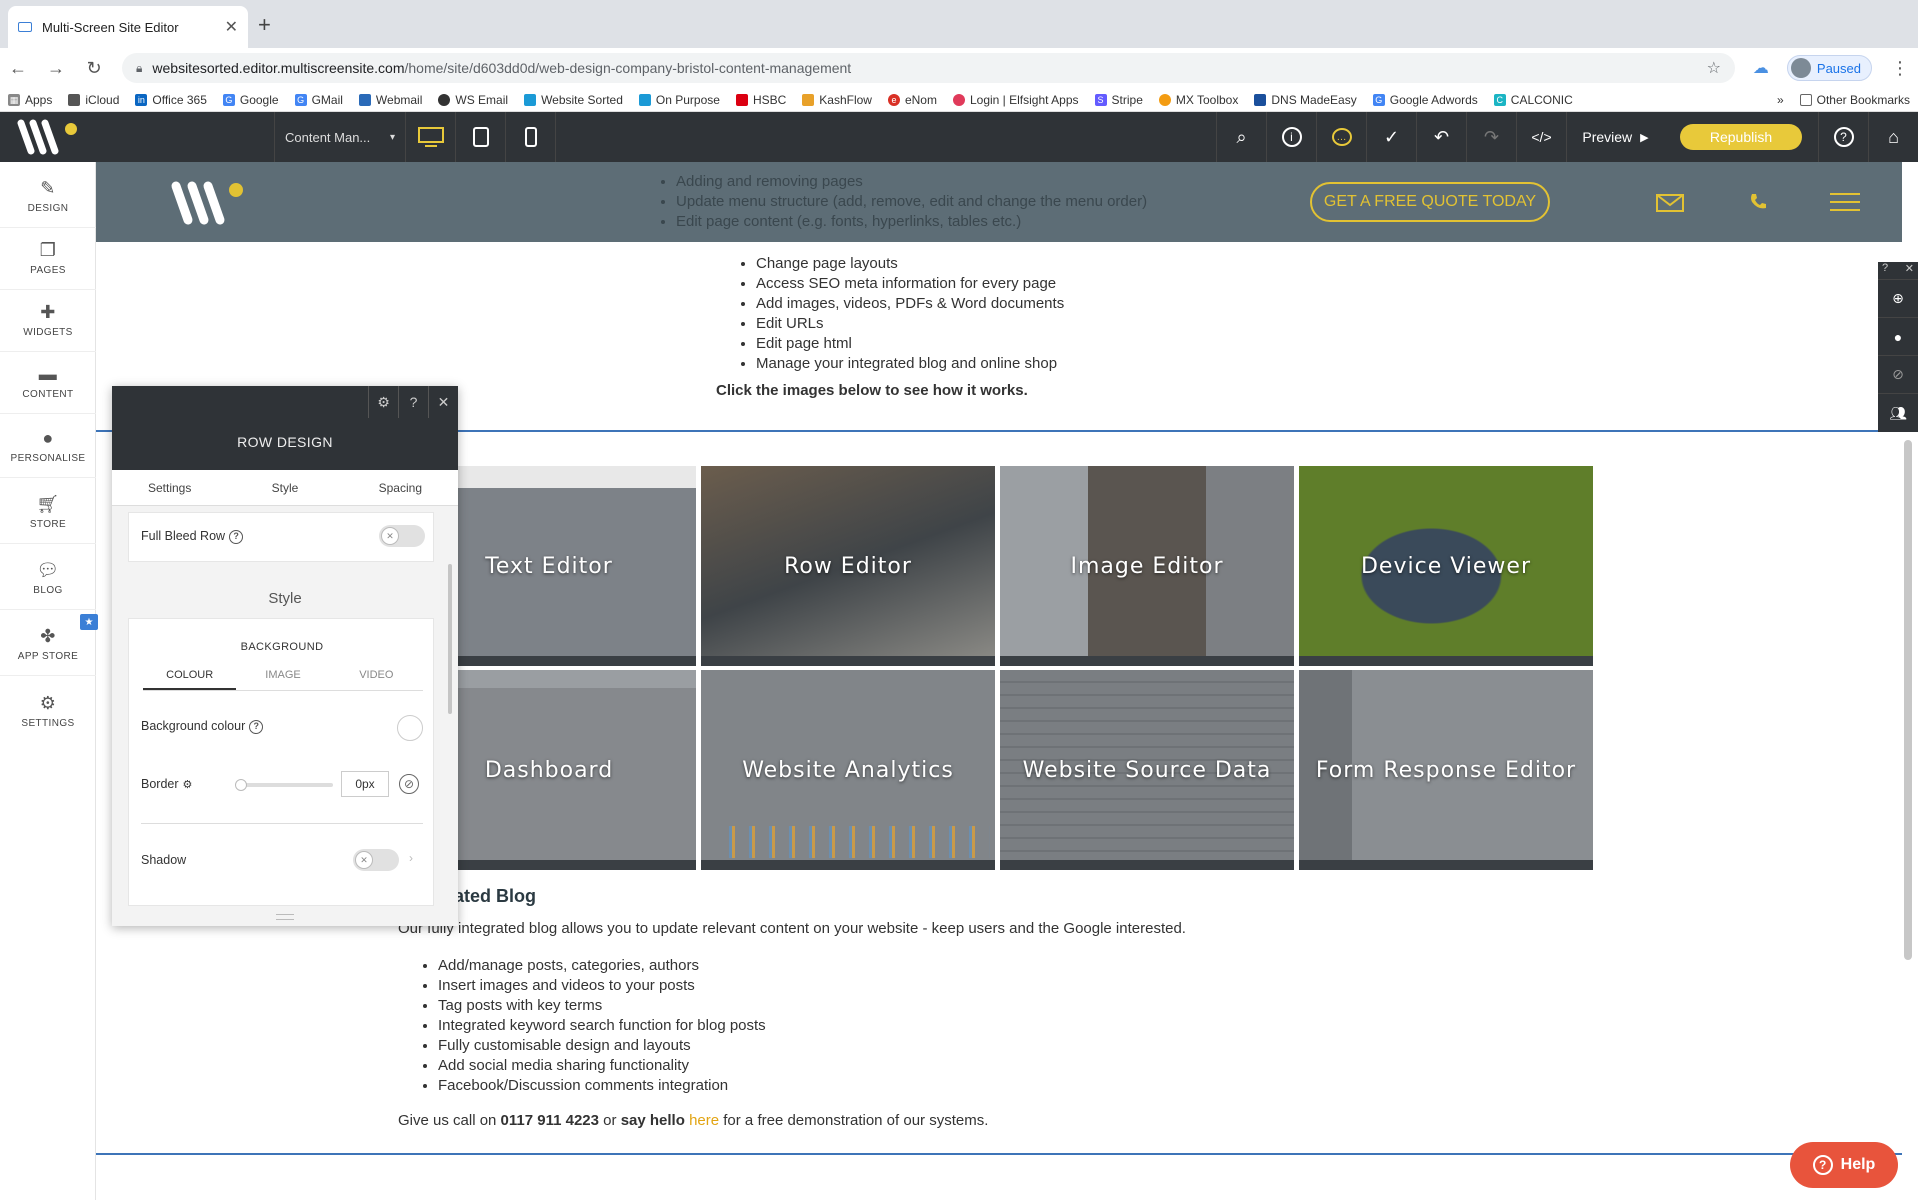 Image resolution: width=1918 pixels, height=1200 pixels. I want to click on sidebar-item-pages: ❐ PAGES, so click(48, 259).